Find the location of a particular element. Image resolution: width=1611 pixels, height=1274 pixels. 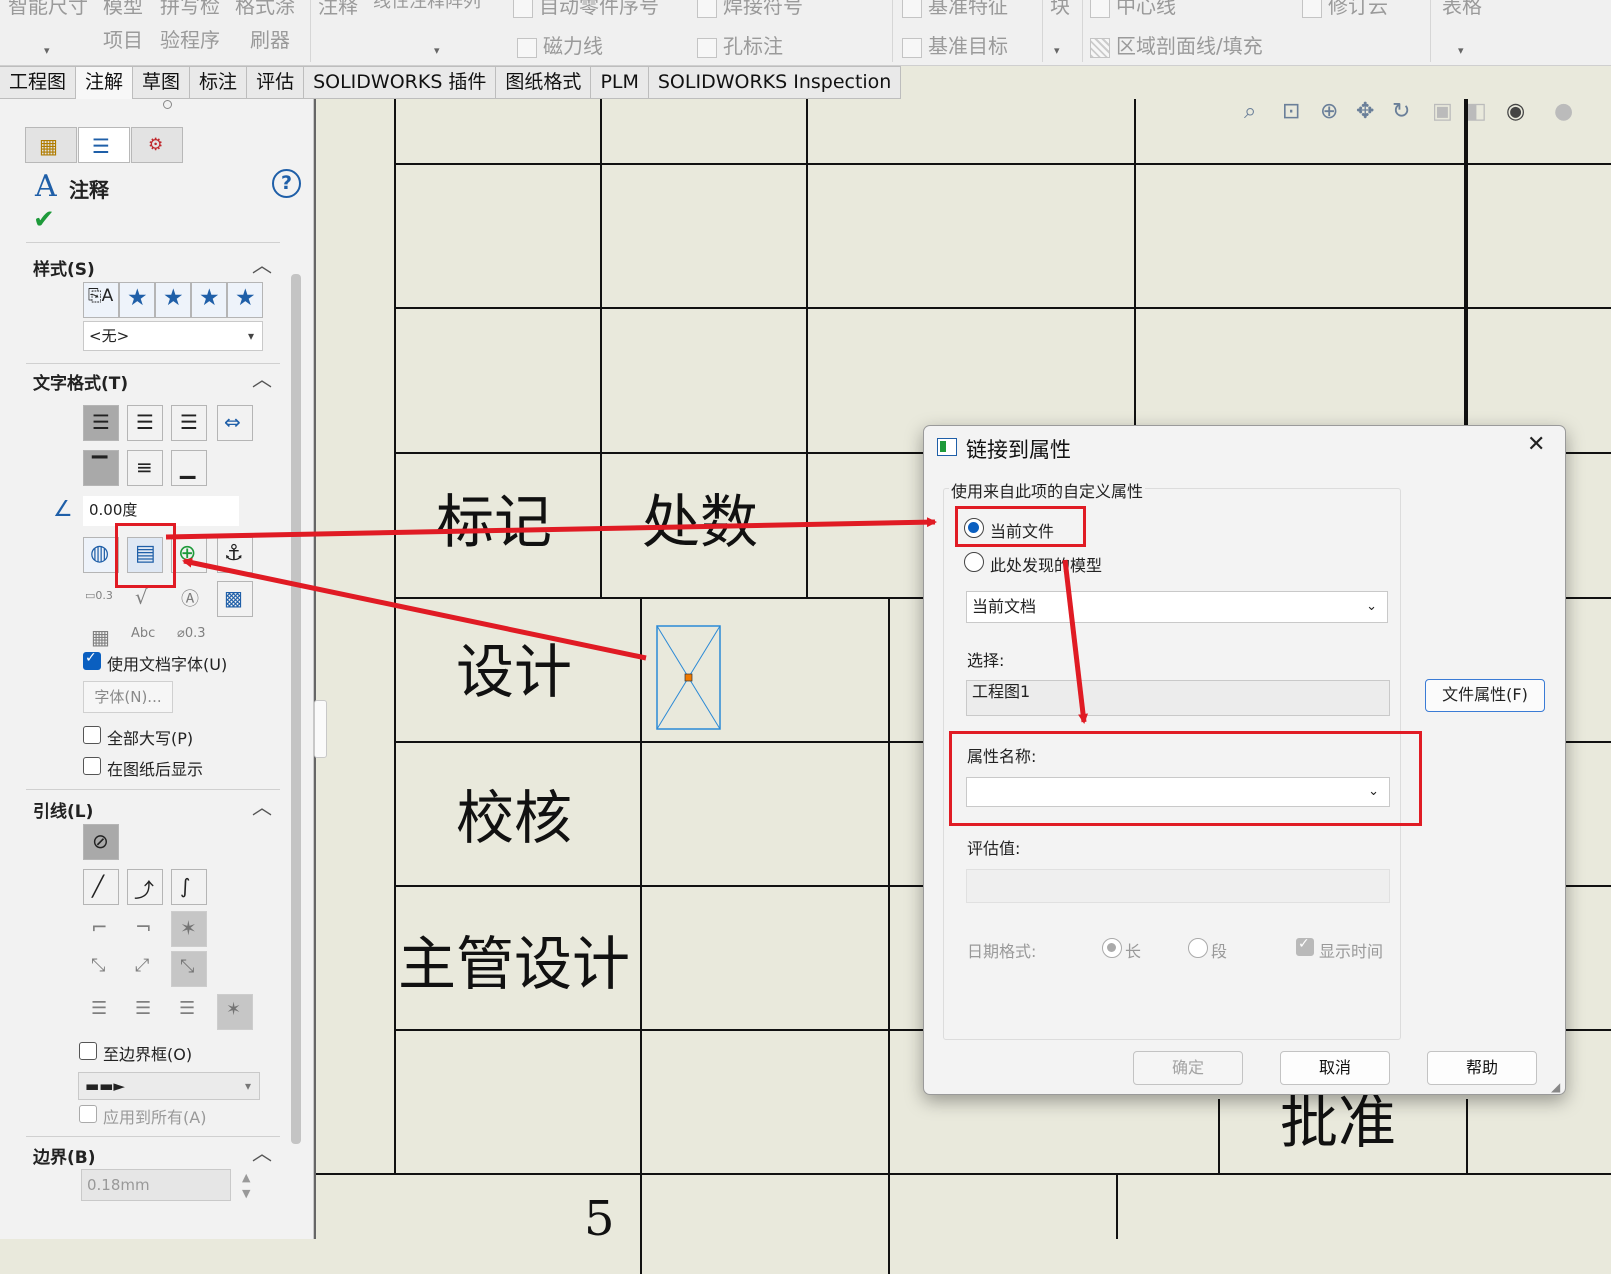

arrow-to-link-button is located at coordinates (414, 609).